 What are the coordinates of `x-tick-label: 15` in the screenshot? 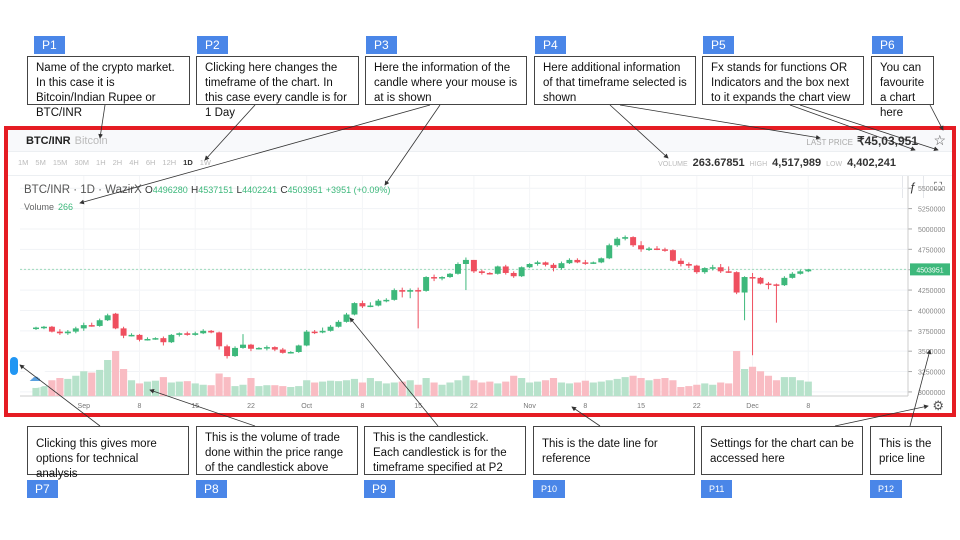 It's located at (418, 406).